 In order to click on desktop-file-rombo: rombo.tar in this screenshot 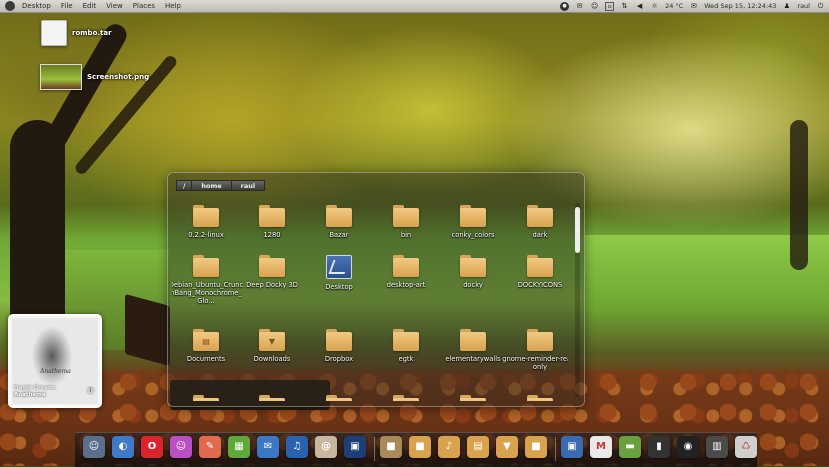, I will do `click(76, 33)`.